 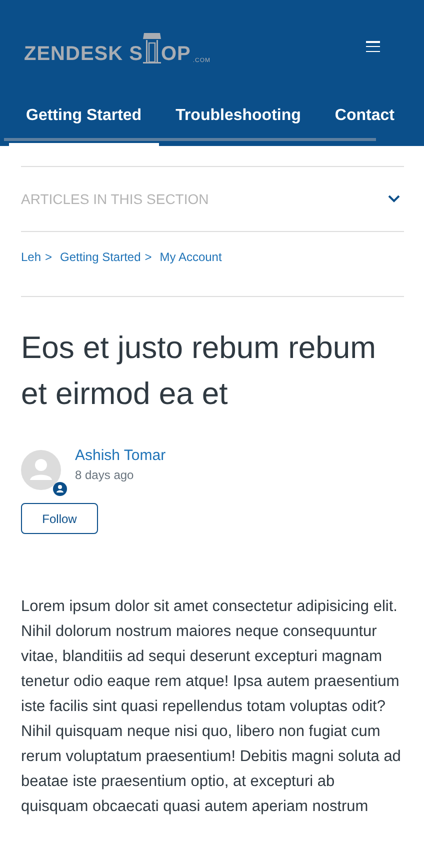 What do you see at coordinates (238, 126) in the screenshot?
I see `nav-tab: Troubleshooting` at bounding box center [238, 126].